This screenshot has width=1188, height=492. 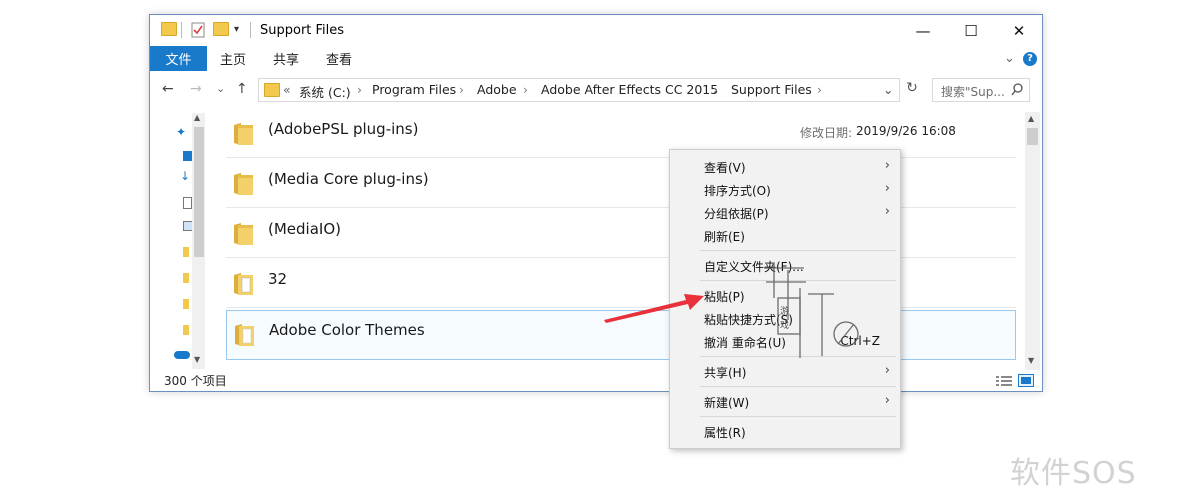 I want to click on file-name: (Media Core plug-ins), so click(x=348, y=179).